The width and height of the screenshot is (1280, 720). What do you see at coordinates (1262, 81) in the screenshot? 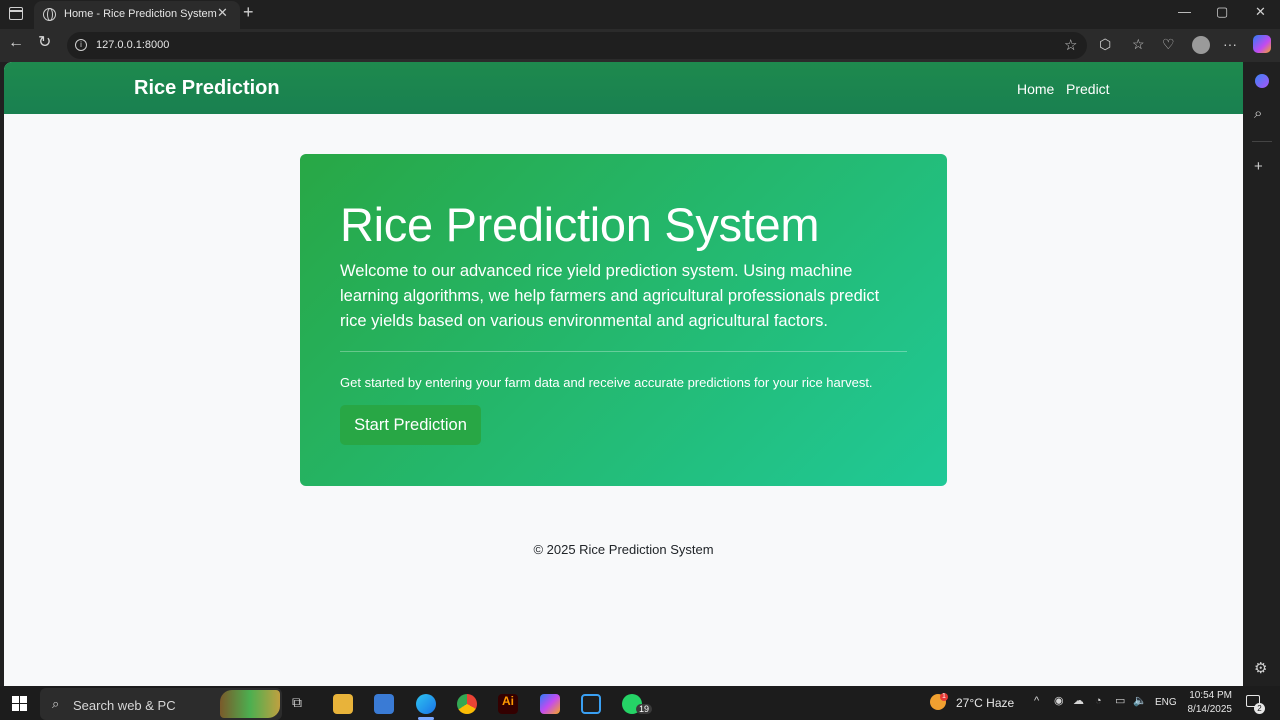
I see `sidebar-copilot-icon` at bounding box center [1262, 81].